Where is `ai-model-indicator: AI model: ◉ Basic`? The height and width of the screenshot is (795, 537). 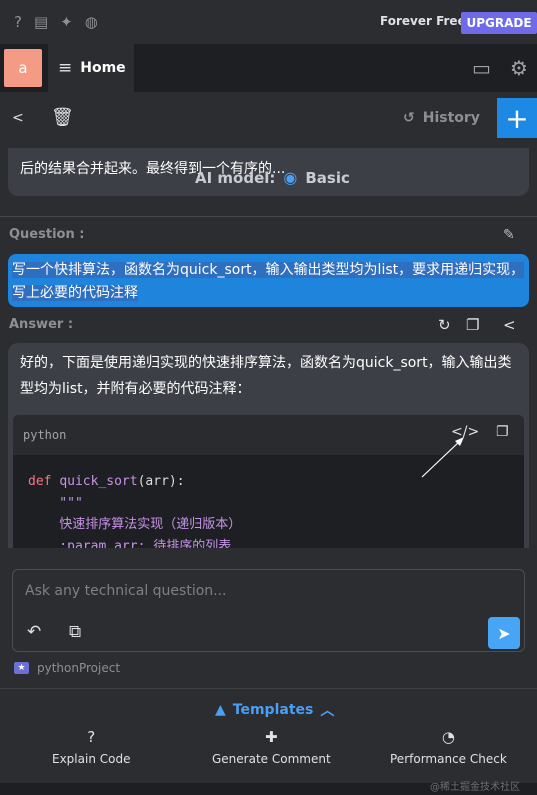
ai-model-indicator: AI model: ◉ Basic is located at coordinates (272, 177).